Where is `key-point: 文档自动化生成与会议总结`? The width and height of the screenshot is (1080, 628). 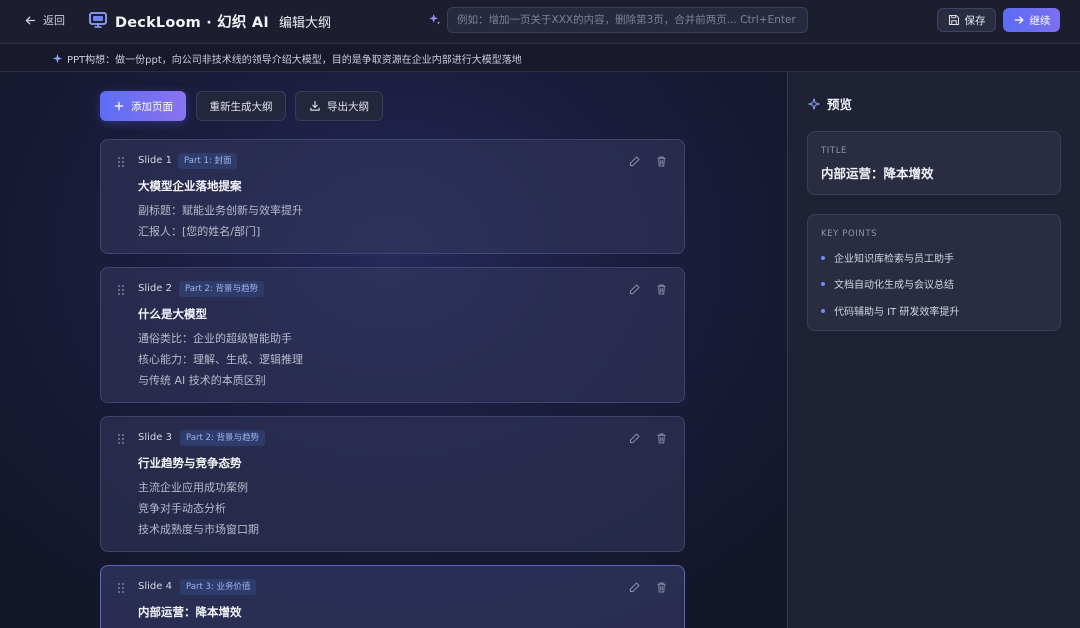
key-point: 文档自动化生成与会议总结 is located at coordinates (887, 283).